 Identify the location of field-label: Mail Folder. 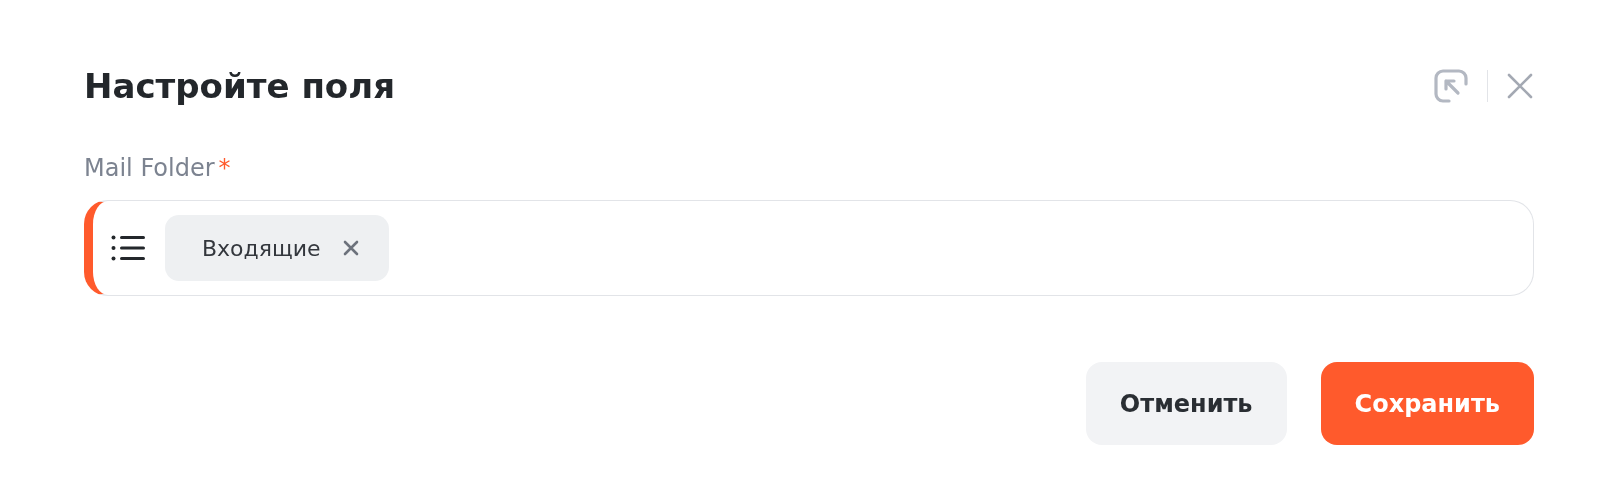
(149, 168).